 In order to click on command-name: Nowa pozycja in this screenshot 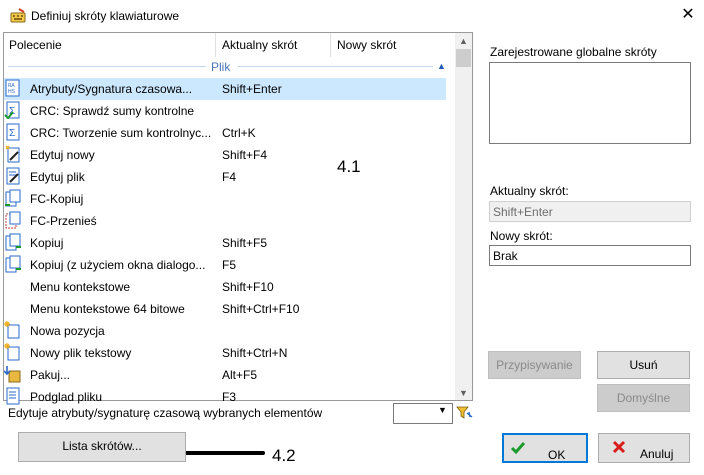, I will do `click(67, 331)`.